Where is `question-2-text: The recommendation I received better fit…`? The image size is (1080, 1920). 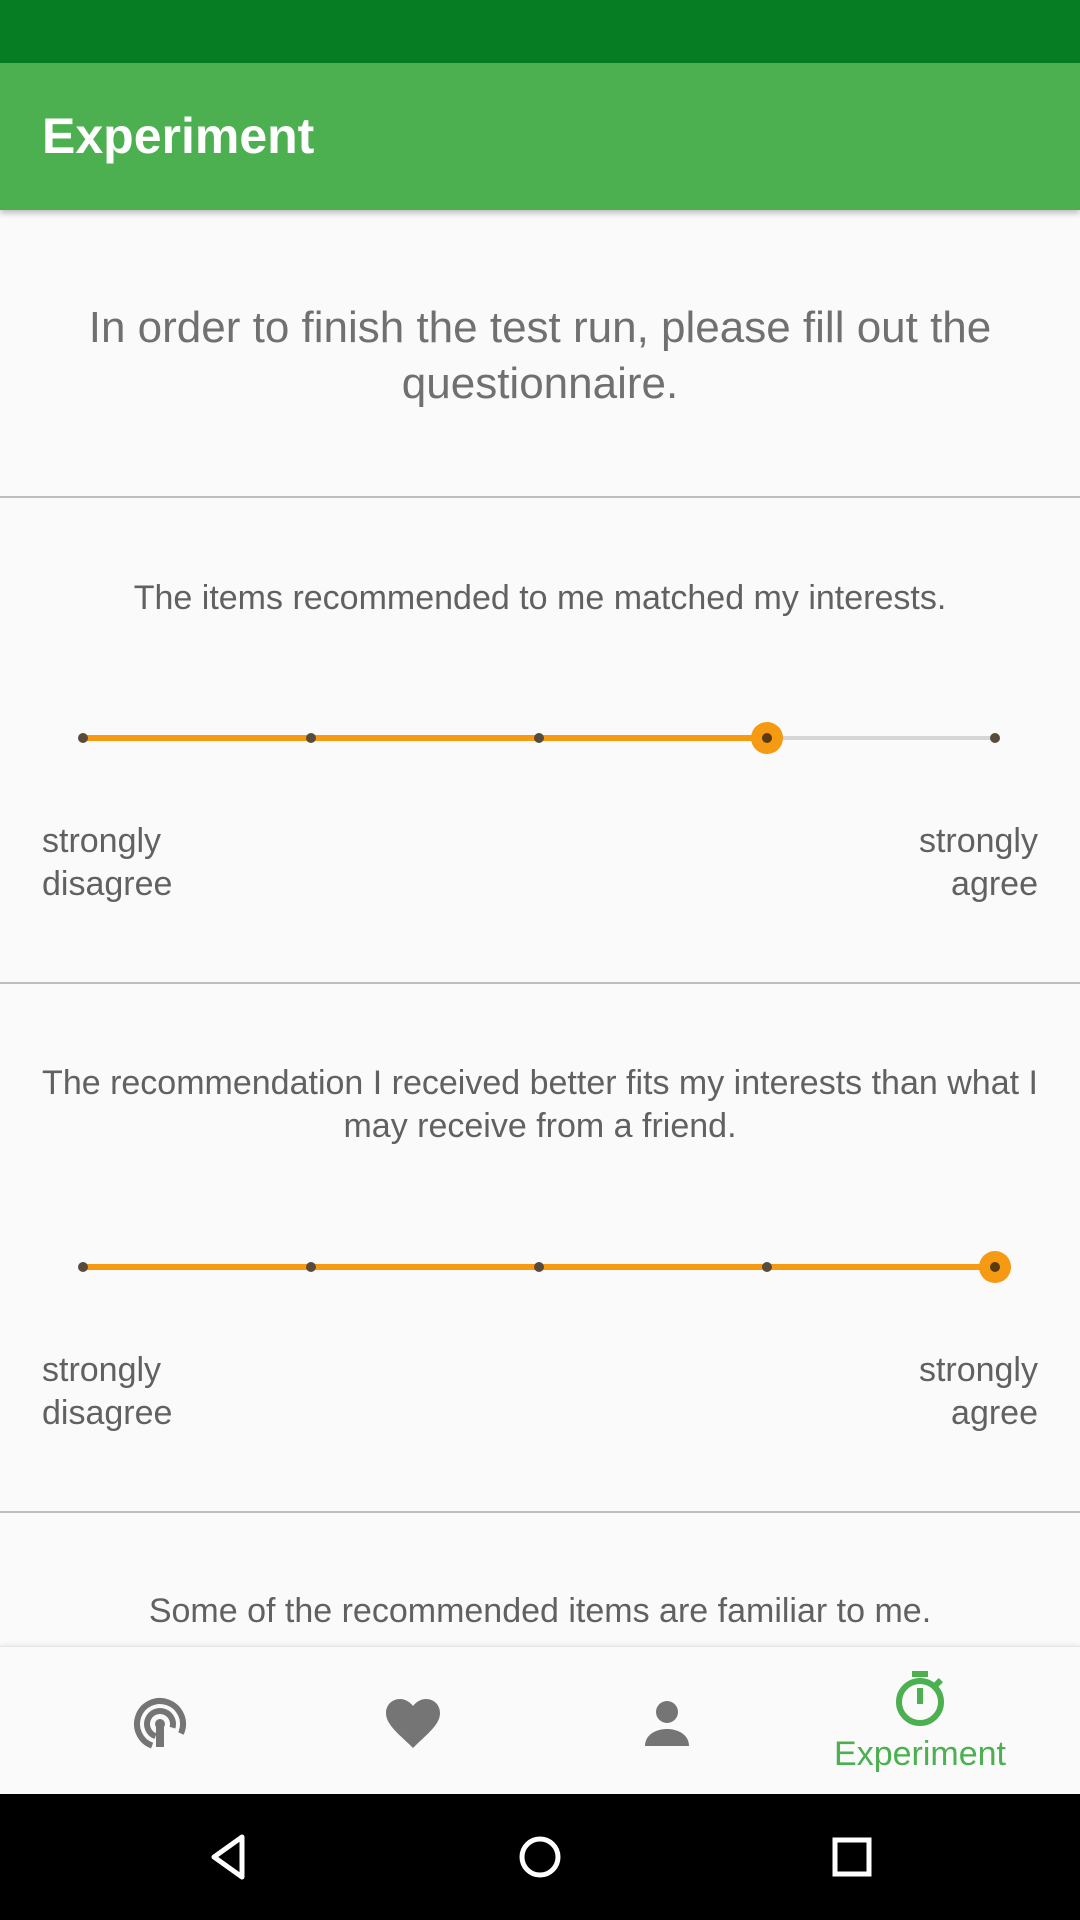
question-2-text: The recommendation I received better fit… is located at coordinates (540, 1104).